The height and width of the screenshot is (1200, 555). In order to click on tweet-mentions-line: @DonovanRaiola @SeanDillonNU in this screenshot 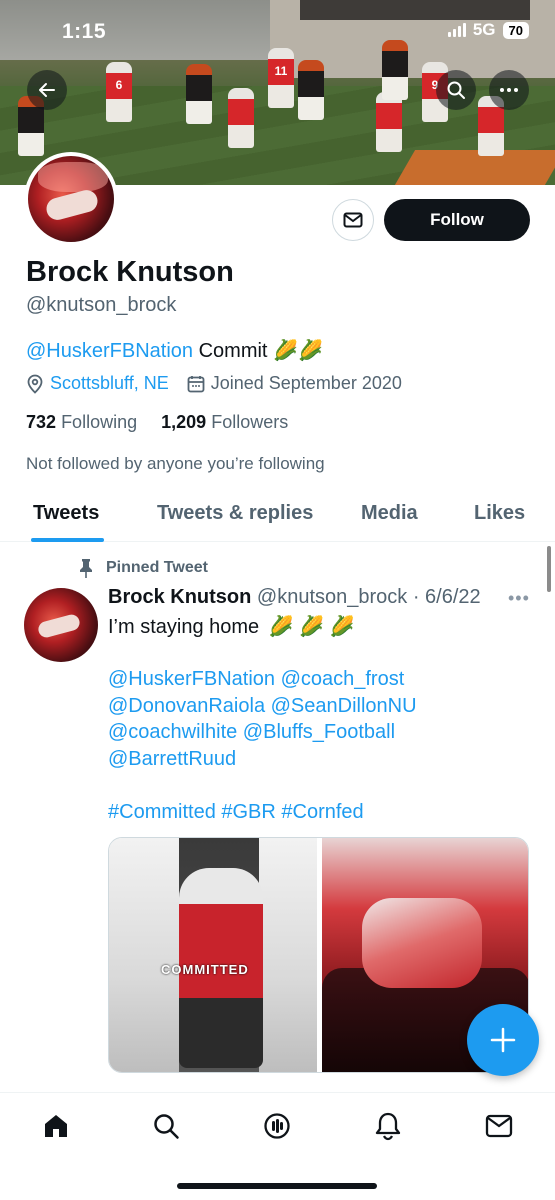, I will do `click(262, 706)`.